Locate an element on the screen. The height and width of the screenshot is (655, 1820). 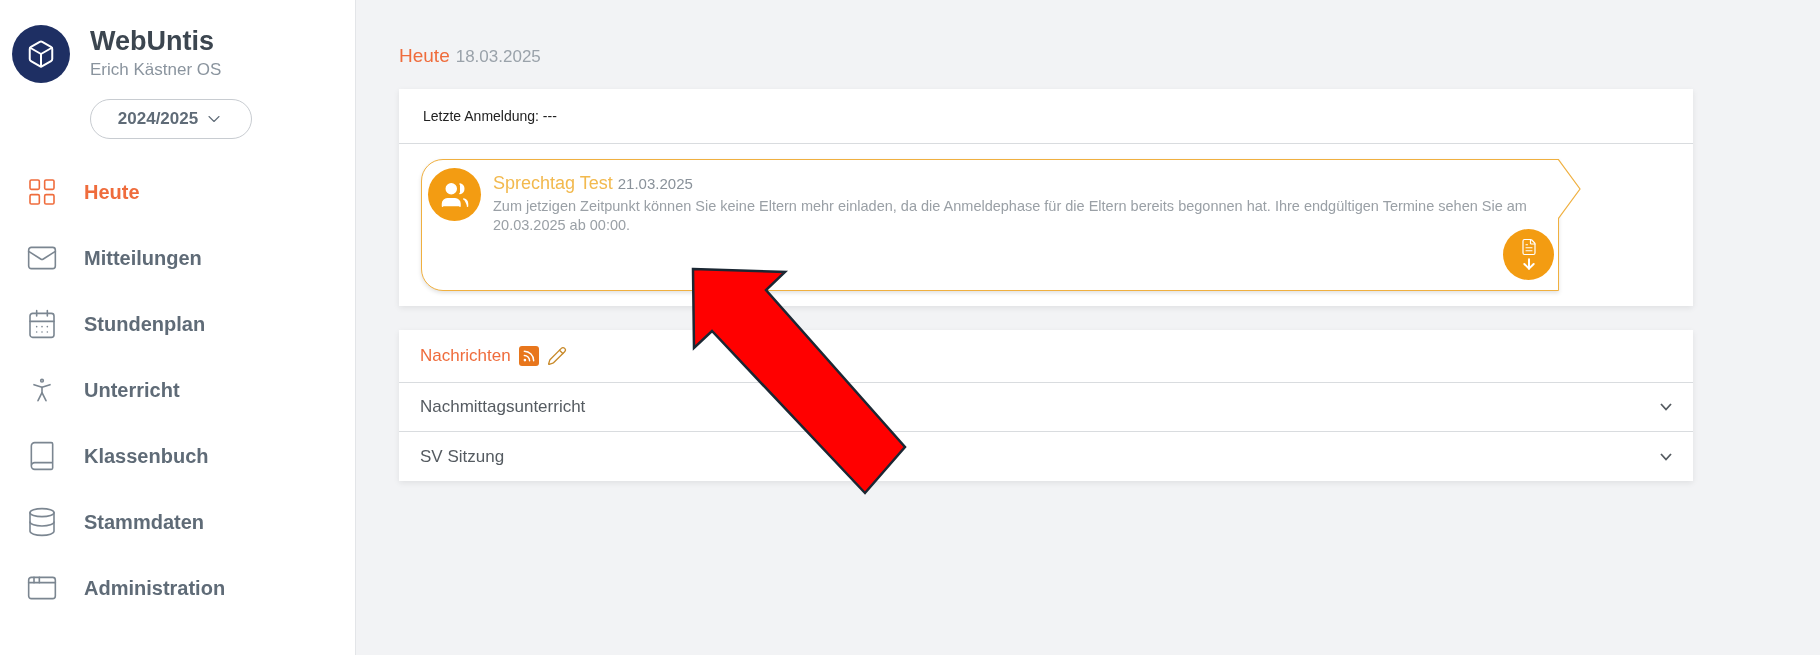
nav-item: Stammdaten is located at coordinates (177, 522).